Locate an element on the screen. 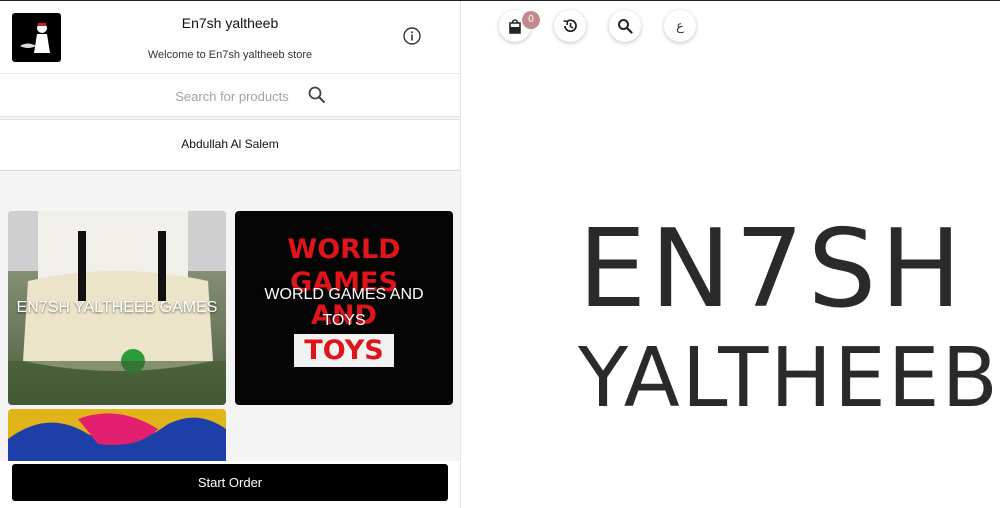 This screenshot has height=508, width=1000. search-button is located at coordinates (625, 26).